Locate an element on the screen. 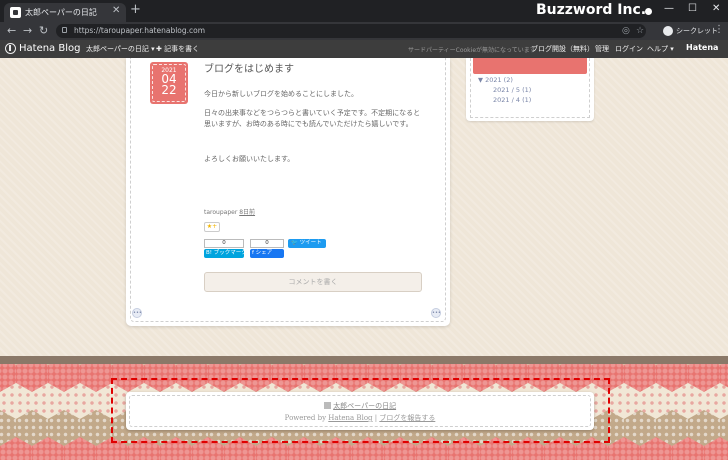 This screenshot has width=728, height=460. entry-paragraph: よろしくお願いいたします。 is located at coordinates (249, 159).